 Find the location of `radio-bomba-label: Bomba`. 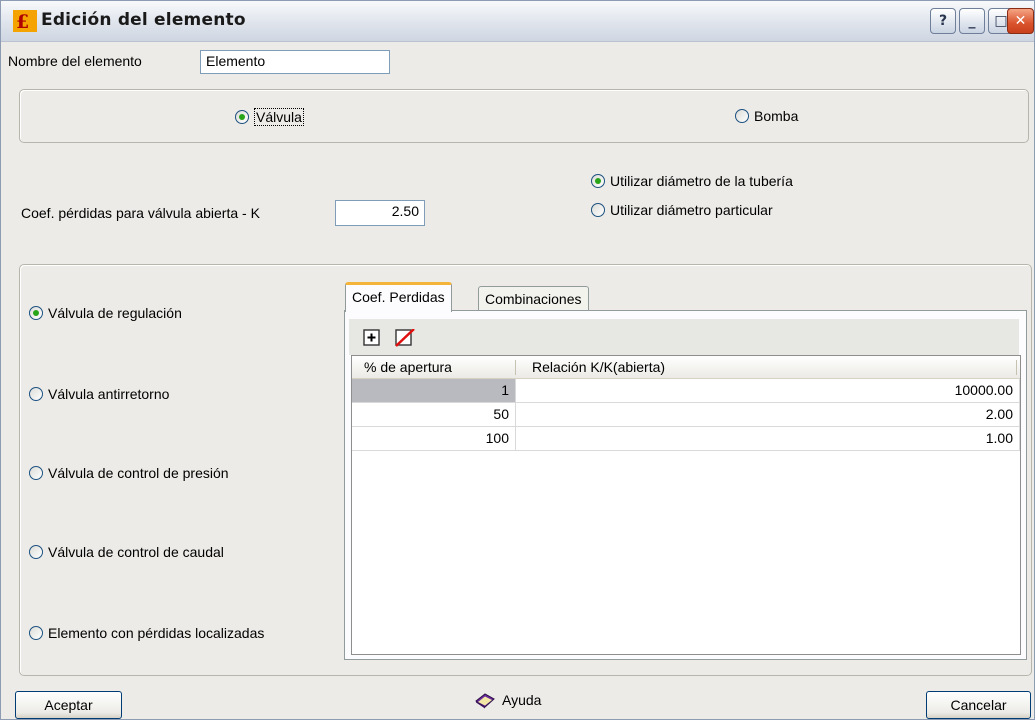

radio-bomba-label: Bomba is located at coordinates (776, 116).